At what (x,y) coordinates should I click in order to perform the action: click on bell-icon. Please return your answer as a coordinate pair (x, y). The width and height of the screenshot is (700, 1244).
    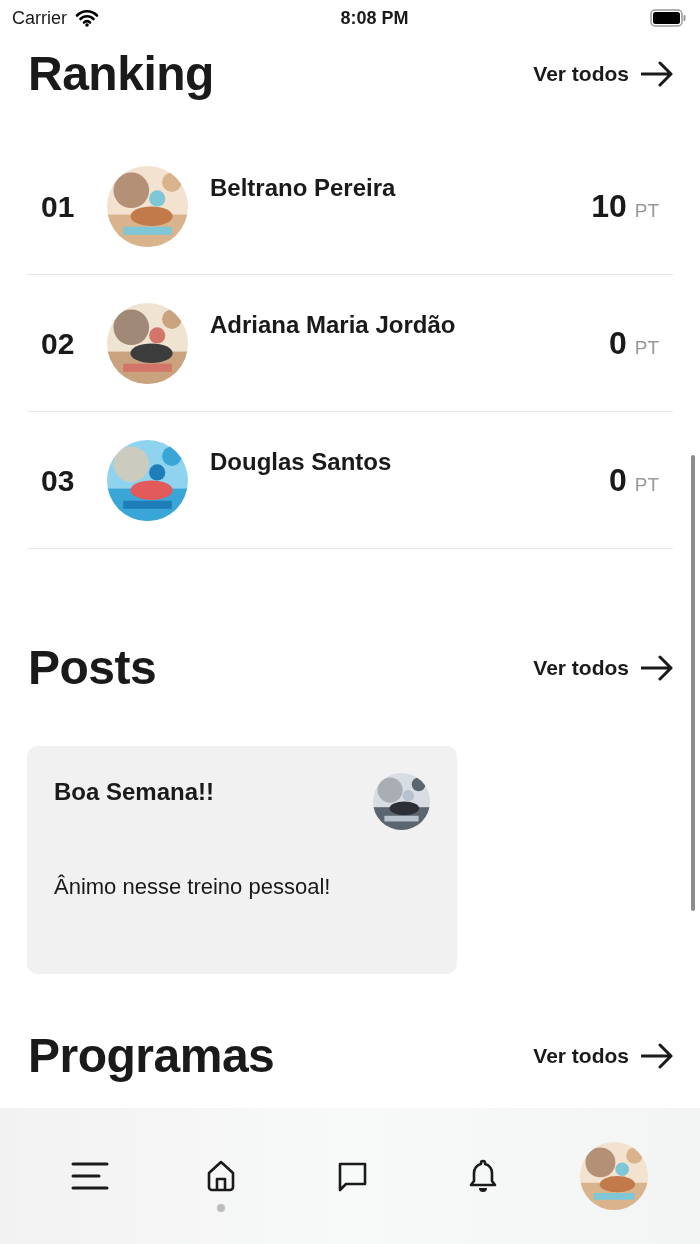
    Looking at the image, I should click on (483, 1176).